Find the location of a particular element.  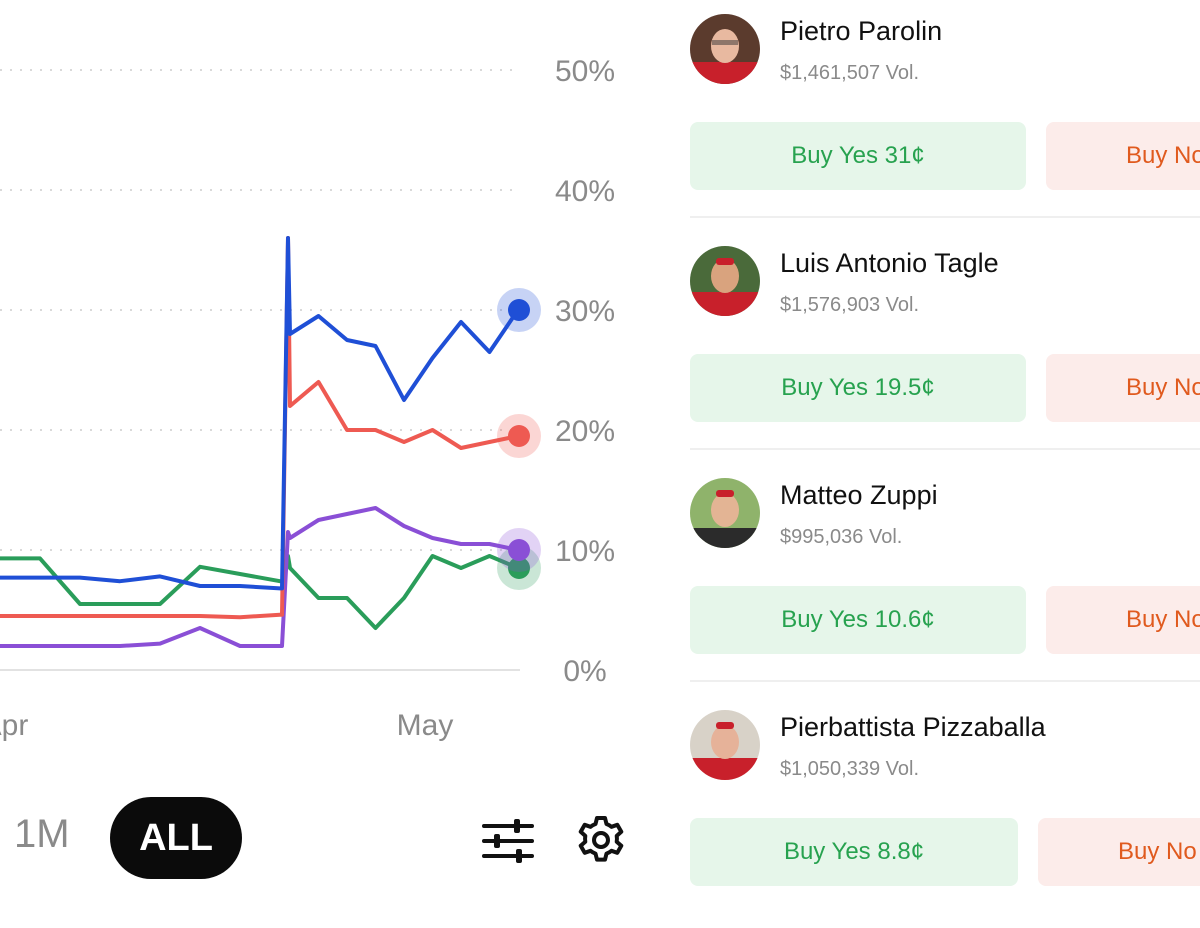

candidate-volume: $1,576,903 Vol. is located at coordinates (850, 305).